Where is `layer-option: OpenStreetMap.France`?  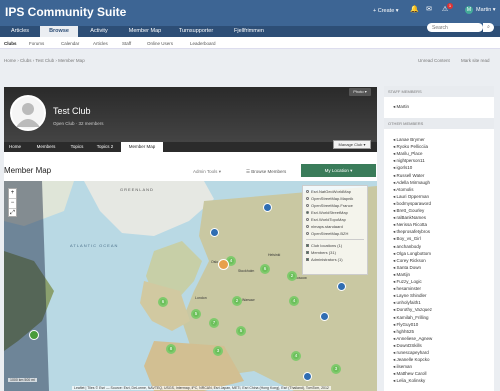
layer-option: OpenStreetMap.France is located at coordinates (335, 205).